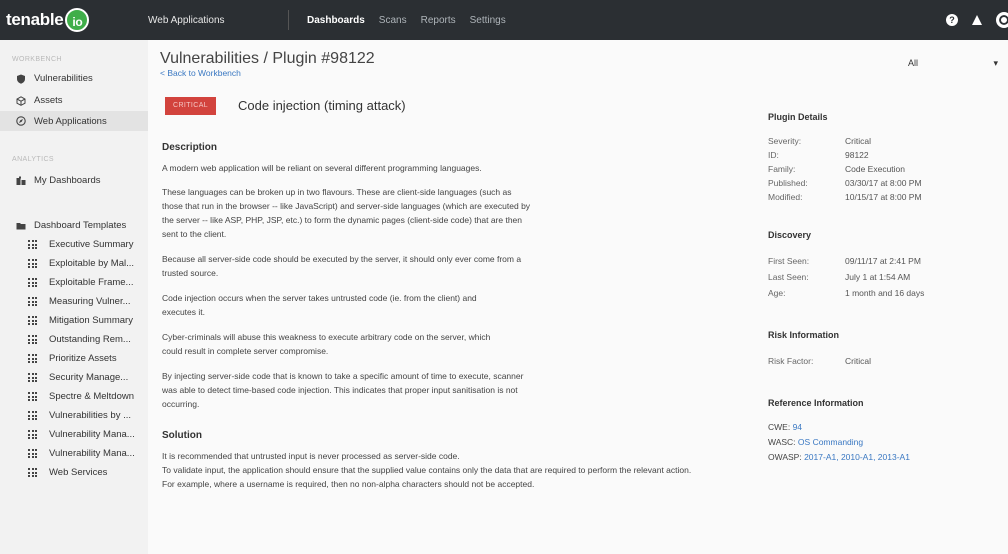 Image resolution: width=1008 pixels, height=554 pixels. What do you see at coordinates (74, 100) in the screenshot?
I see `sidebar-item-assets: Assets` at bounding box center [74, 100].